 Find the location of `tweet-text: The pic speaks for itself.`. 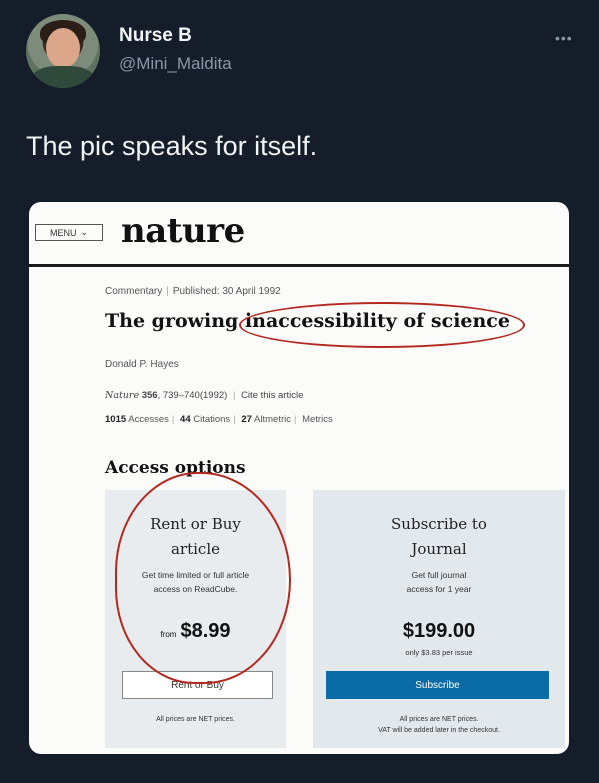

tweet-text: The pic speaks for itself. is located at coordinates (172, 146).